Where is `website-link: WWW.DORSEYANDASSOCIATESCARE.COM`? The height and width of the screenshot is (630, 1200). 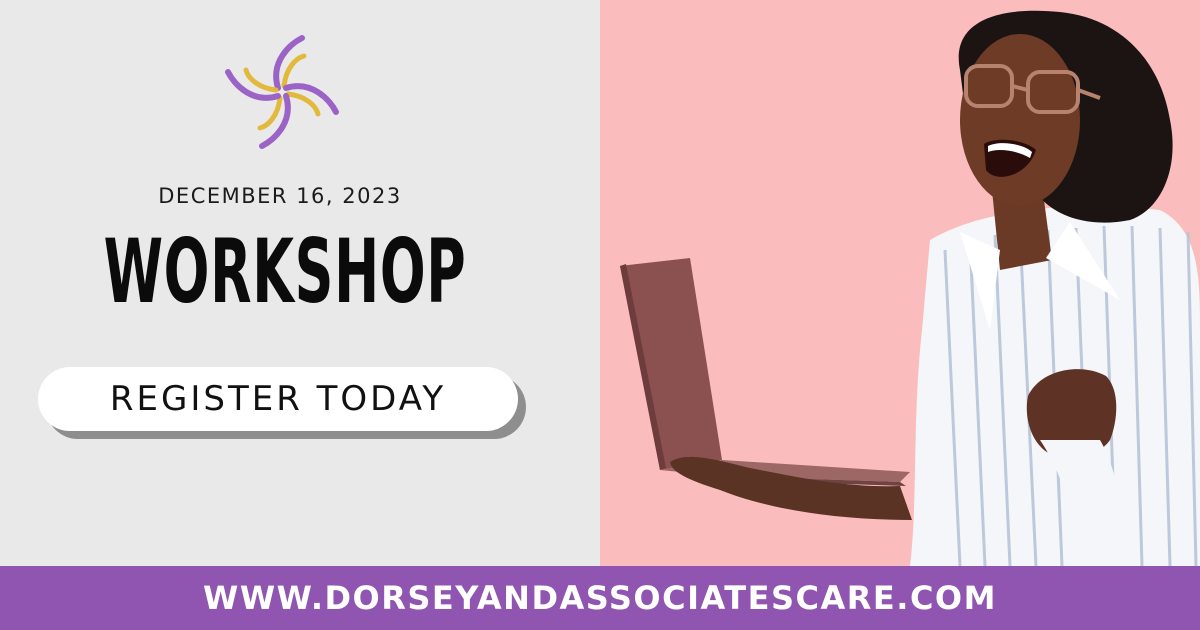 website-link: WWW.DORSEYANDASSOCIATESCARE.COM is located at coordinates (600, 598).